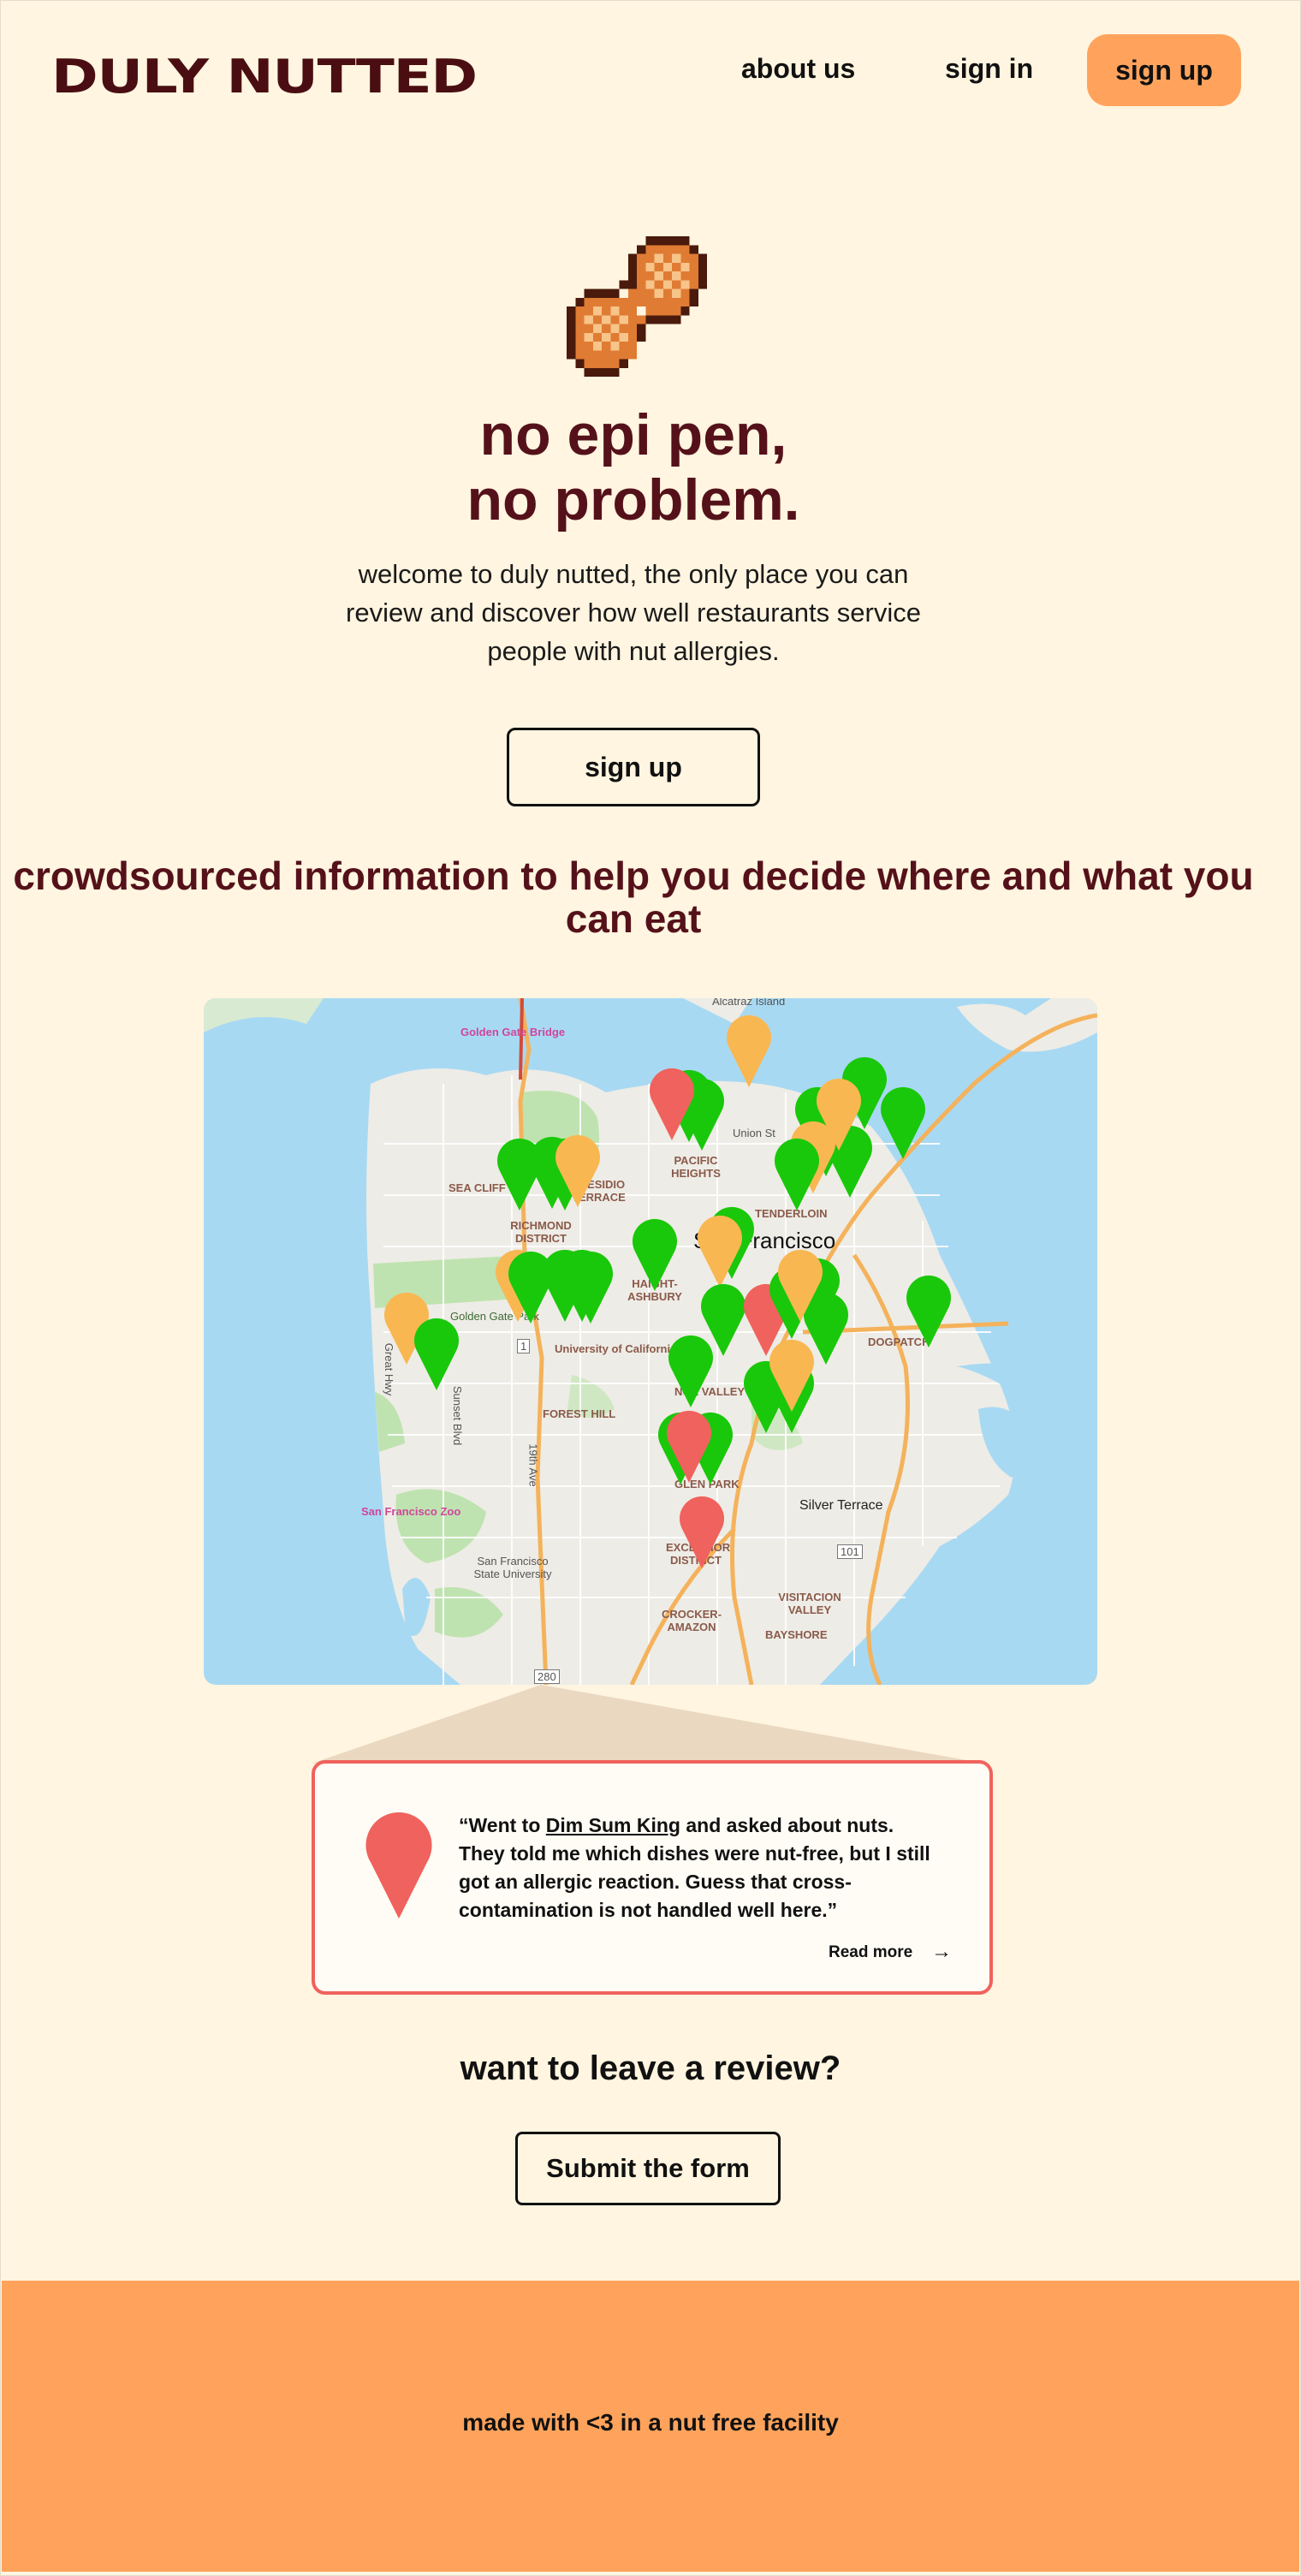 The height and width of the screenshot is (2576, 1301). What do you see at coordinates (941, 1952) in the screenshot?
I see `arrow-right-icon: →` at bounding box center [941, 1952].